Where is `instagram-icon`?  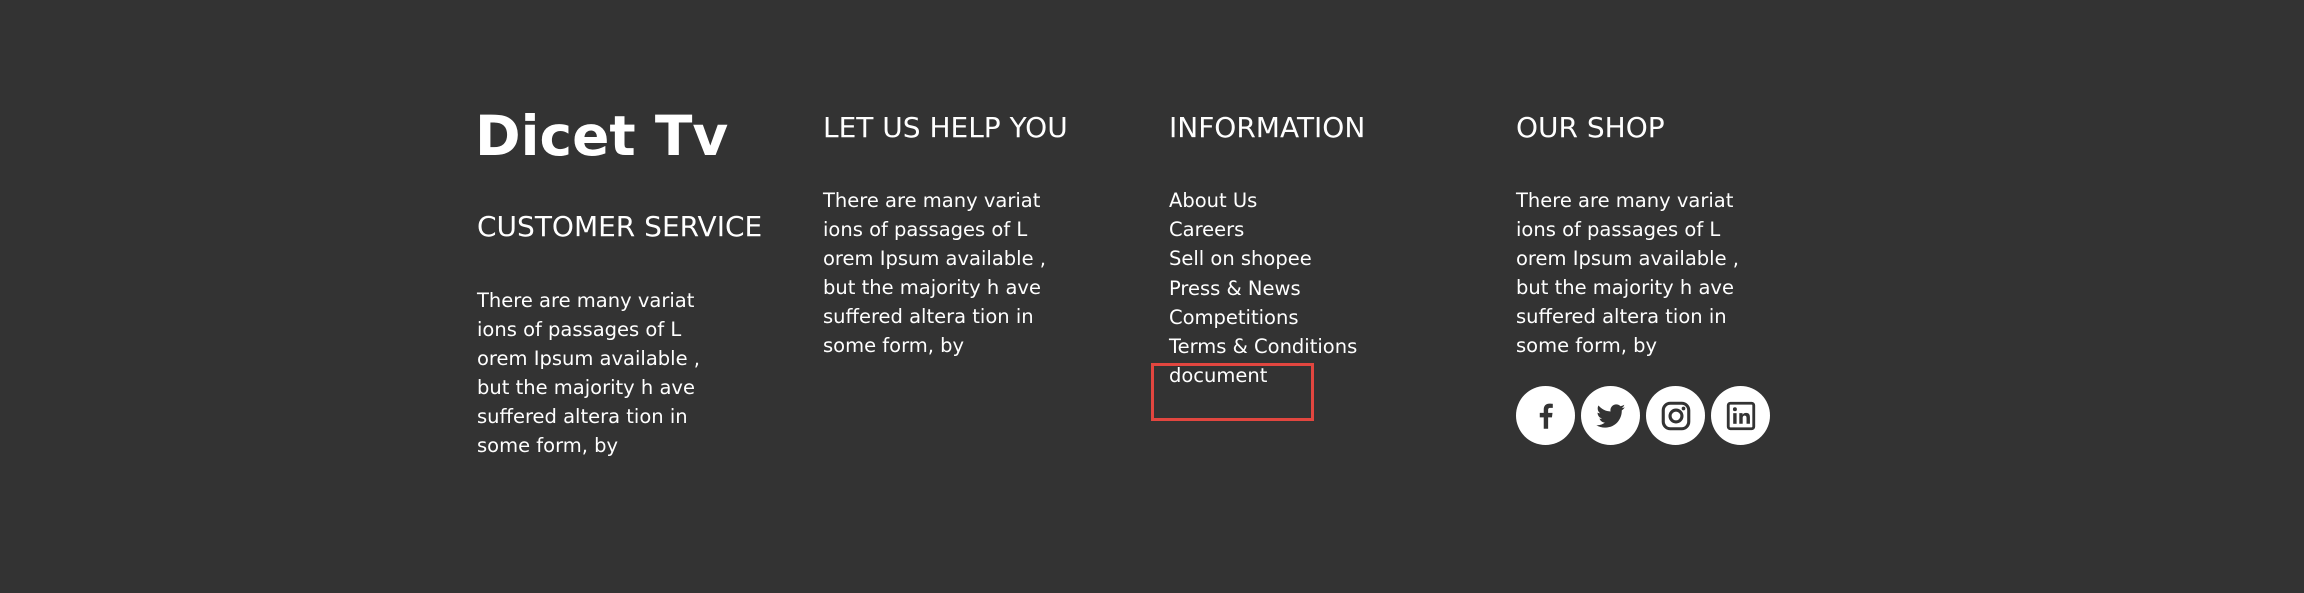 instagram-icon is located at coordinates (1675, 415).